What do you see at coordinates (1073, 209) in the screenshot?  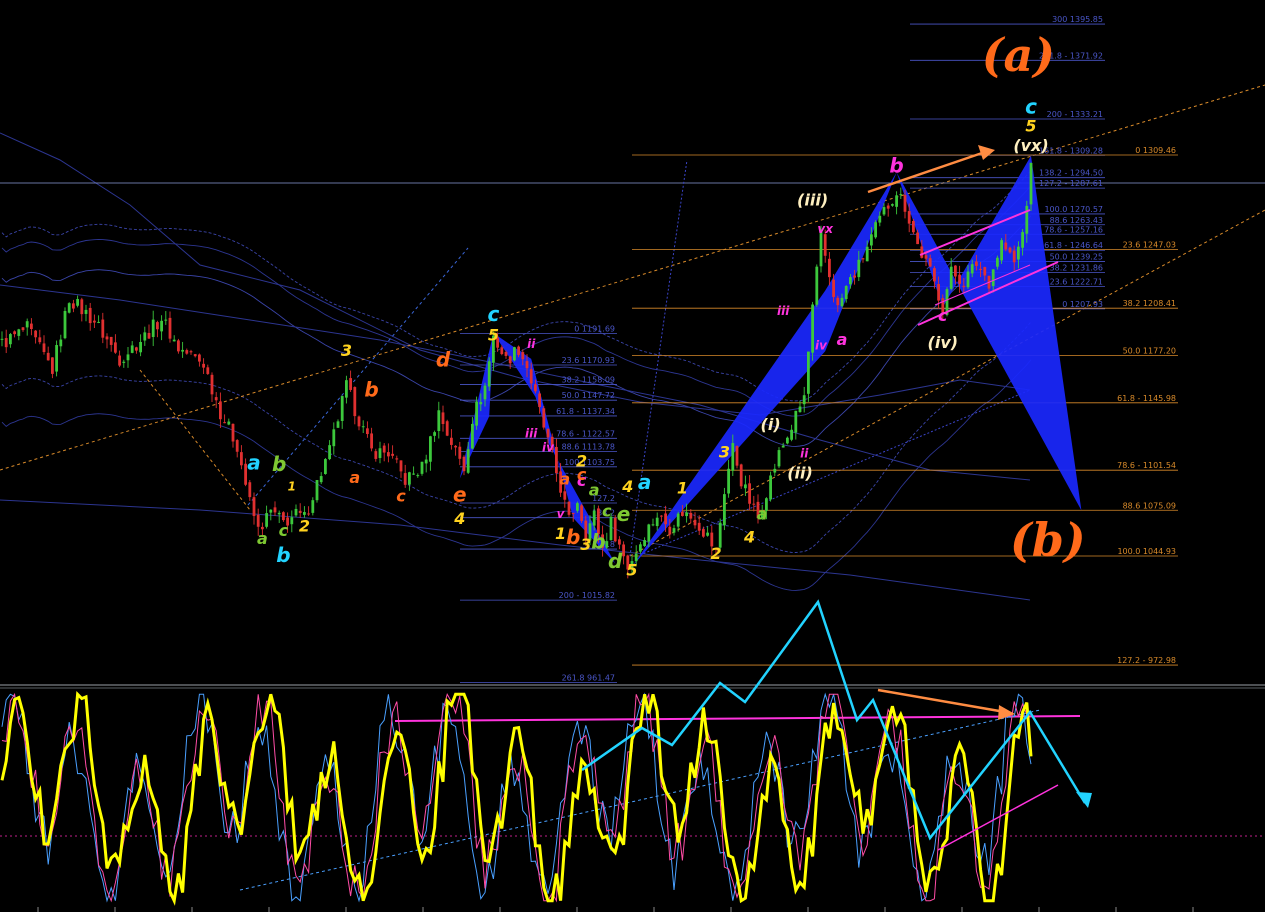 I see `fib-right-blue-label-6: 100.0 1270.57` at bounding box center [1073, 209].